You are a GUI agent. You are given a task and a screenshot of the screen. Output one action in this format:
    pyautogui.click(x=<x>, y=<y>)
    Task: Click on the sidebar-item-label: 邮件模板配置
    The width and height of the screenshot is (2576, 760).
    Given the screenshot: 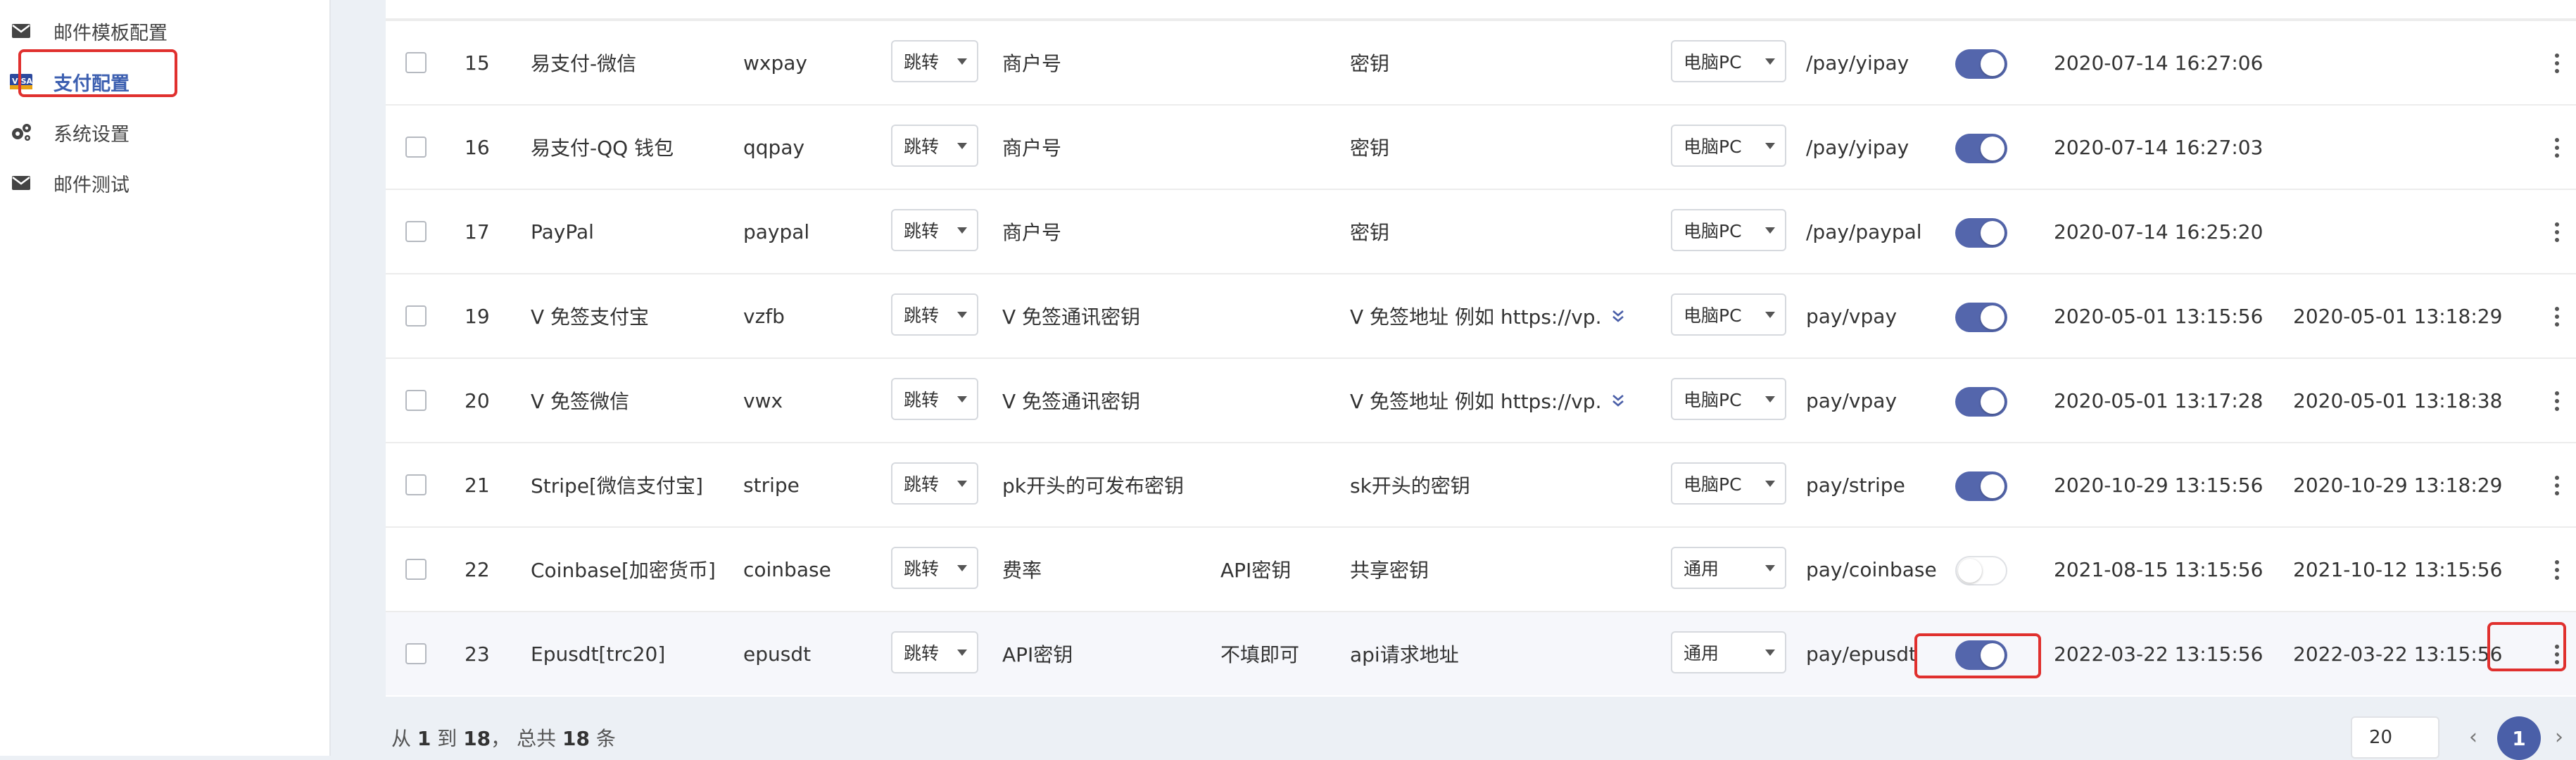 What is the action you would take?
    pyautogui.click(x=110, y=33)
    